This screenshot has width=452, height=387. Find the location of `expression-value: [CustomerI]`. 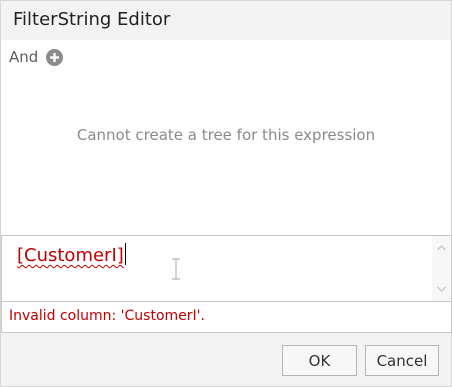

expression-value: [CustomerI] is located at coordinates (70, 255).